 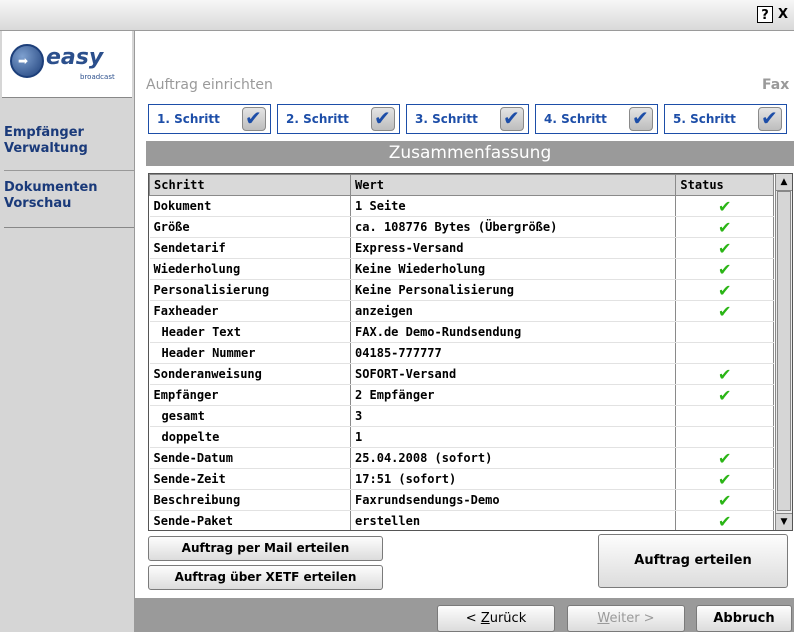 I want to click on cell-value: ca. 108776 Bytes (Übergröße), so click(x=513, y=227).